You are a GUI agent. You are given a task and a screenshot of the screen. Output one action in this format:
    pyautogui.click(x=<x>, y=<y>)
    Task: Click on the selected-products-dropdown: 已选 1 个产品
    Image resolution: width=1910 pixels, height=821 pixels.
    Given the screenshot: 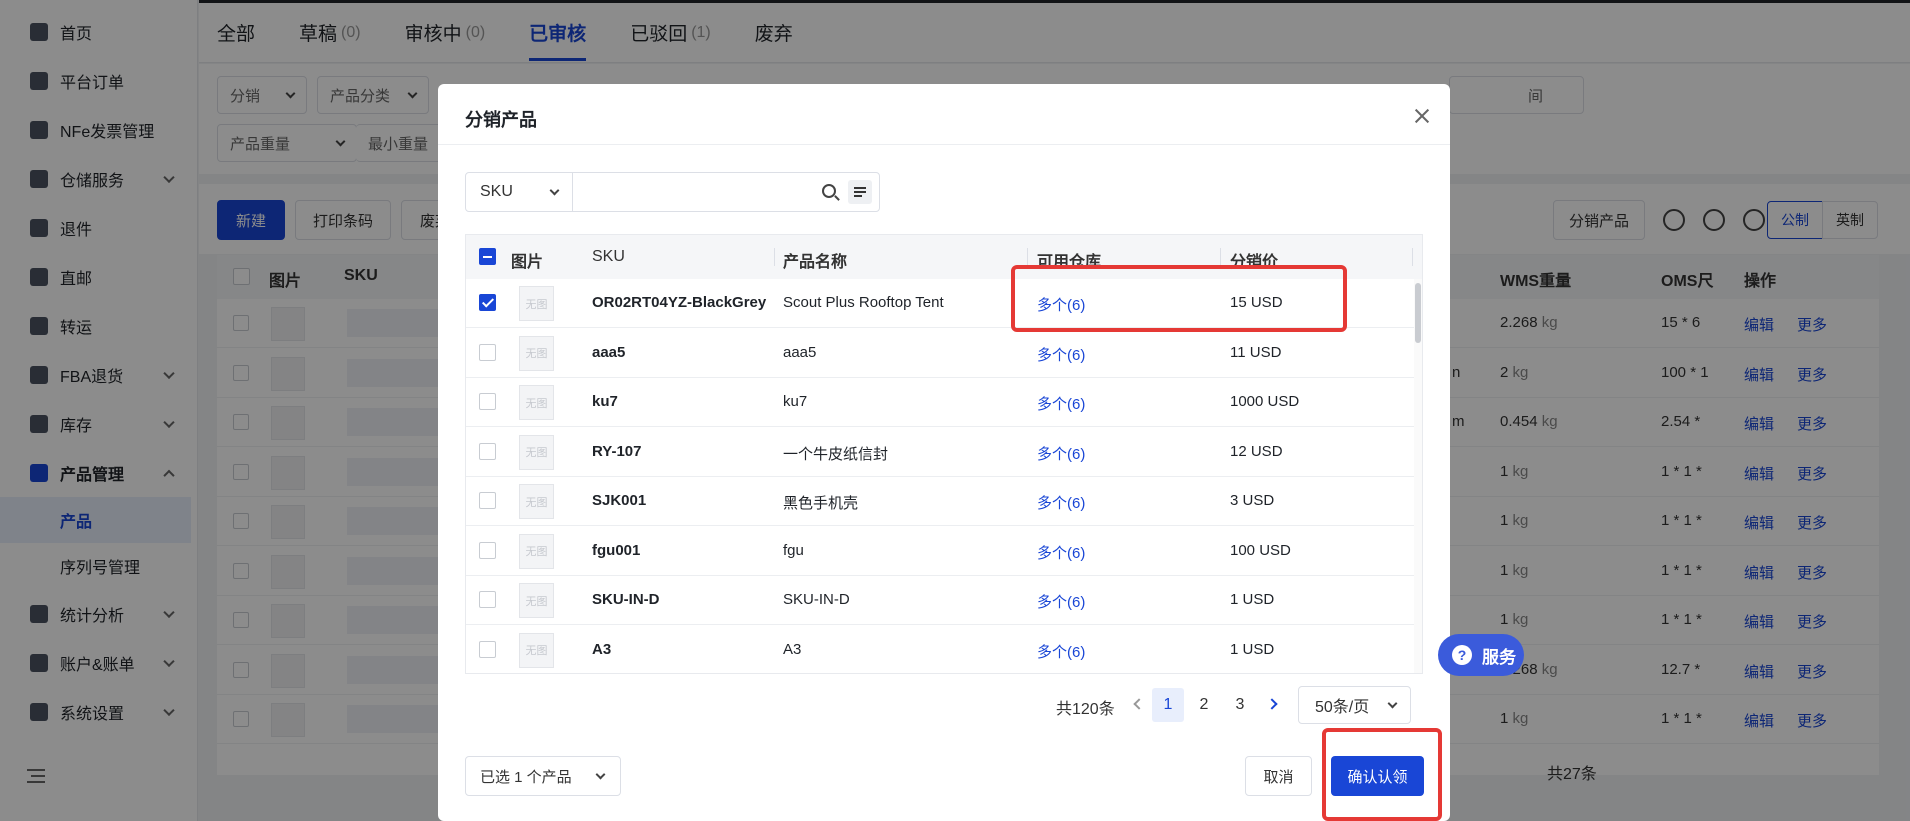 What is the action you would take?
    pyautogui.click(x=543, y=776)
    